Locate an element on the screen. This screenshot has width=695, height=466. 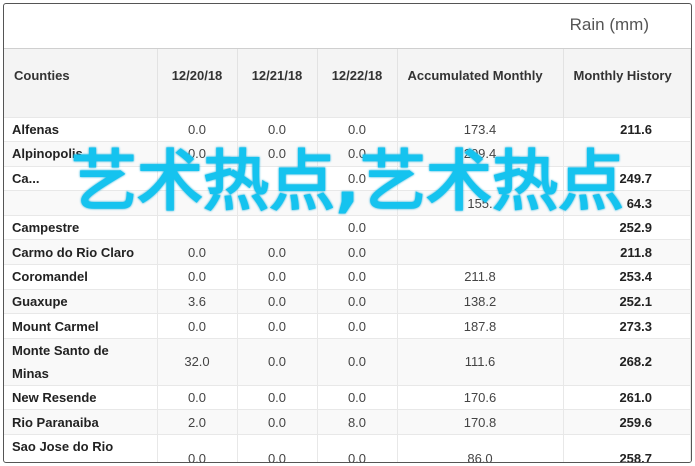
table-row: 155. 64.3 is located at coordinates (347, 203).